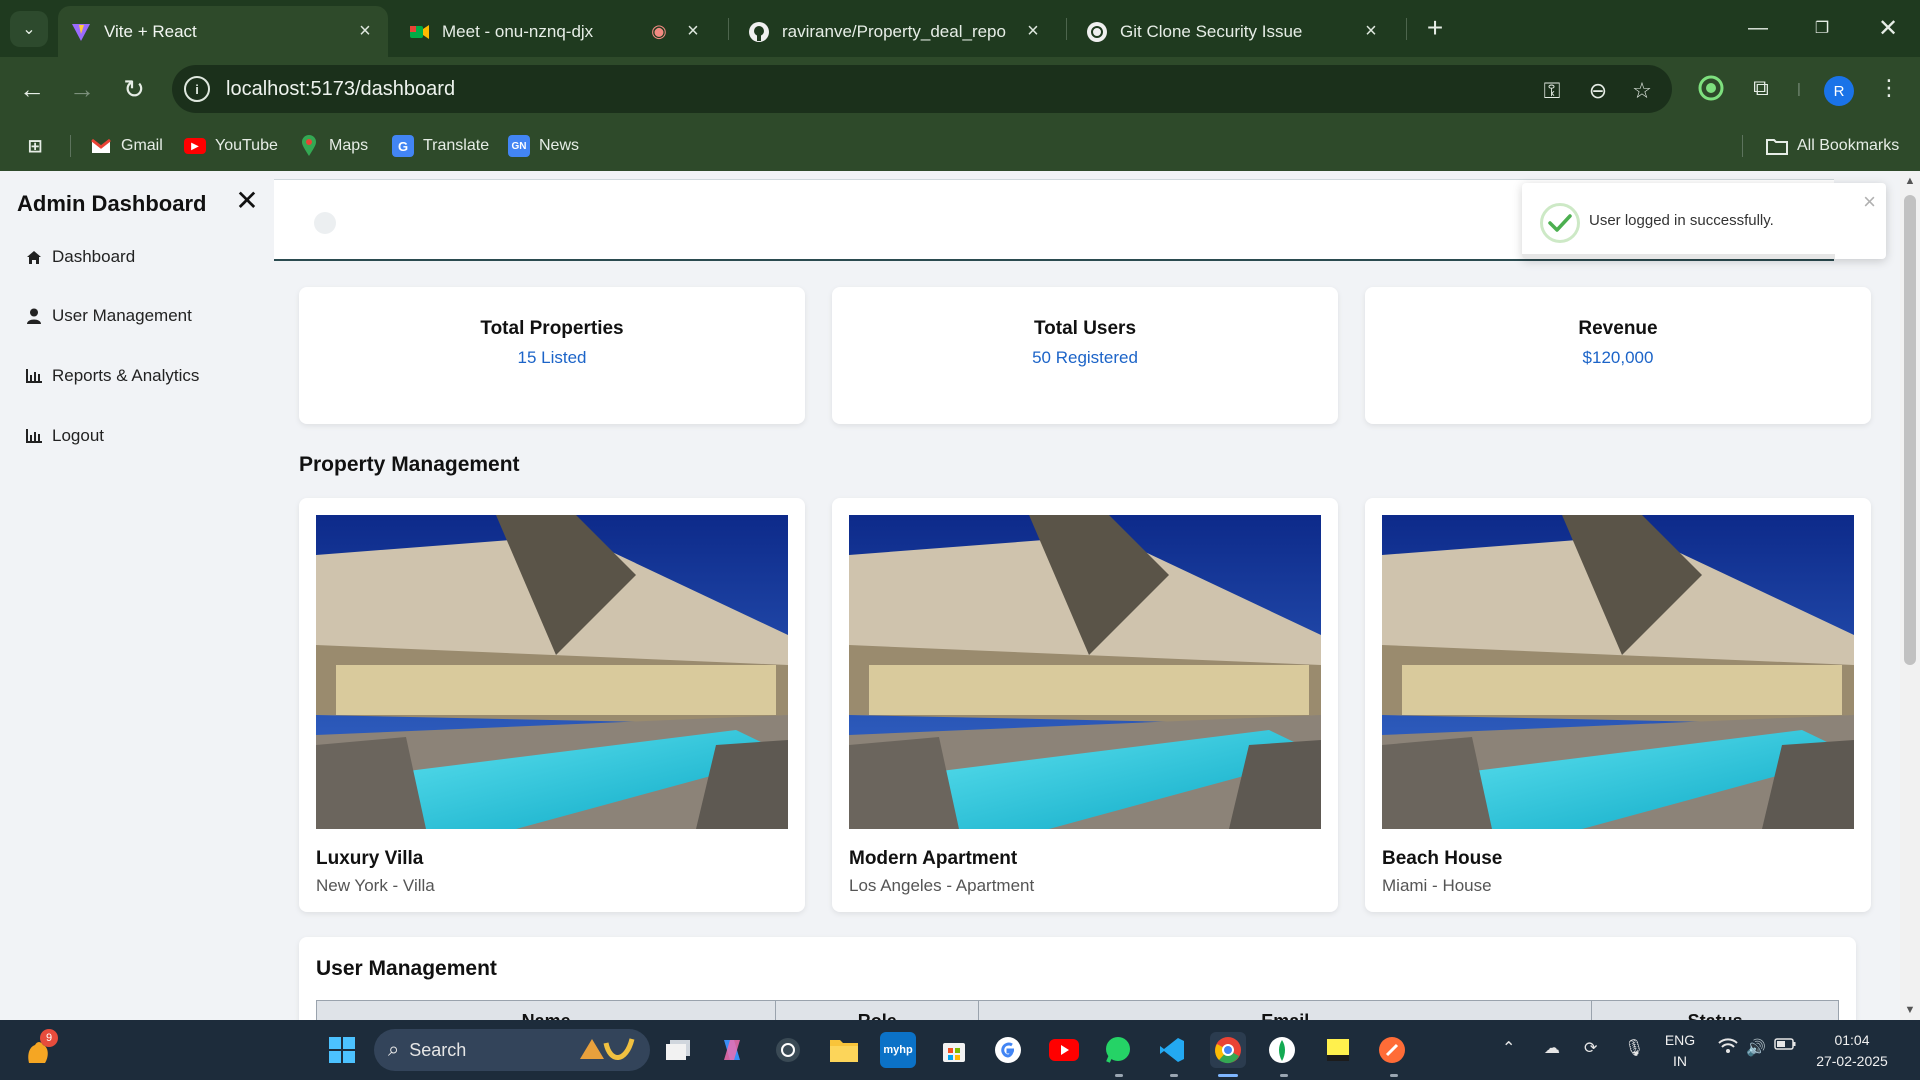  What do you see at coordinates (1552, 91) in the screenshot?
I see `key-icon: ⚿` at bounding box center [1552, 91].